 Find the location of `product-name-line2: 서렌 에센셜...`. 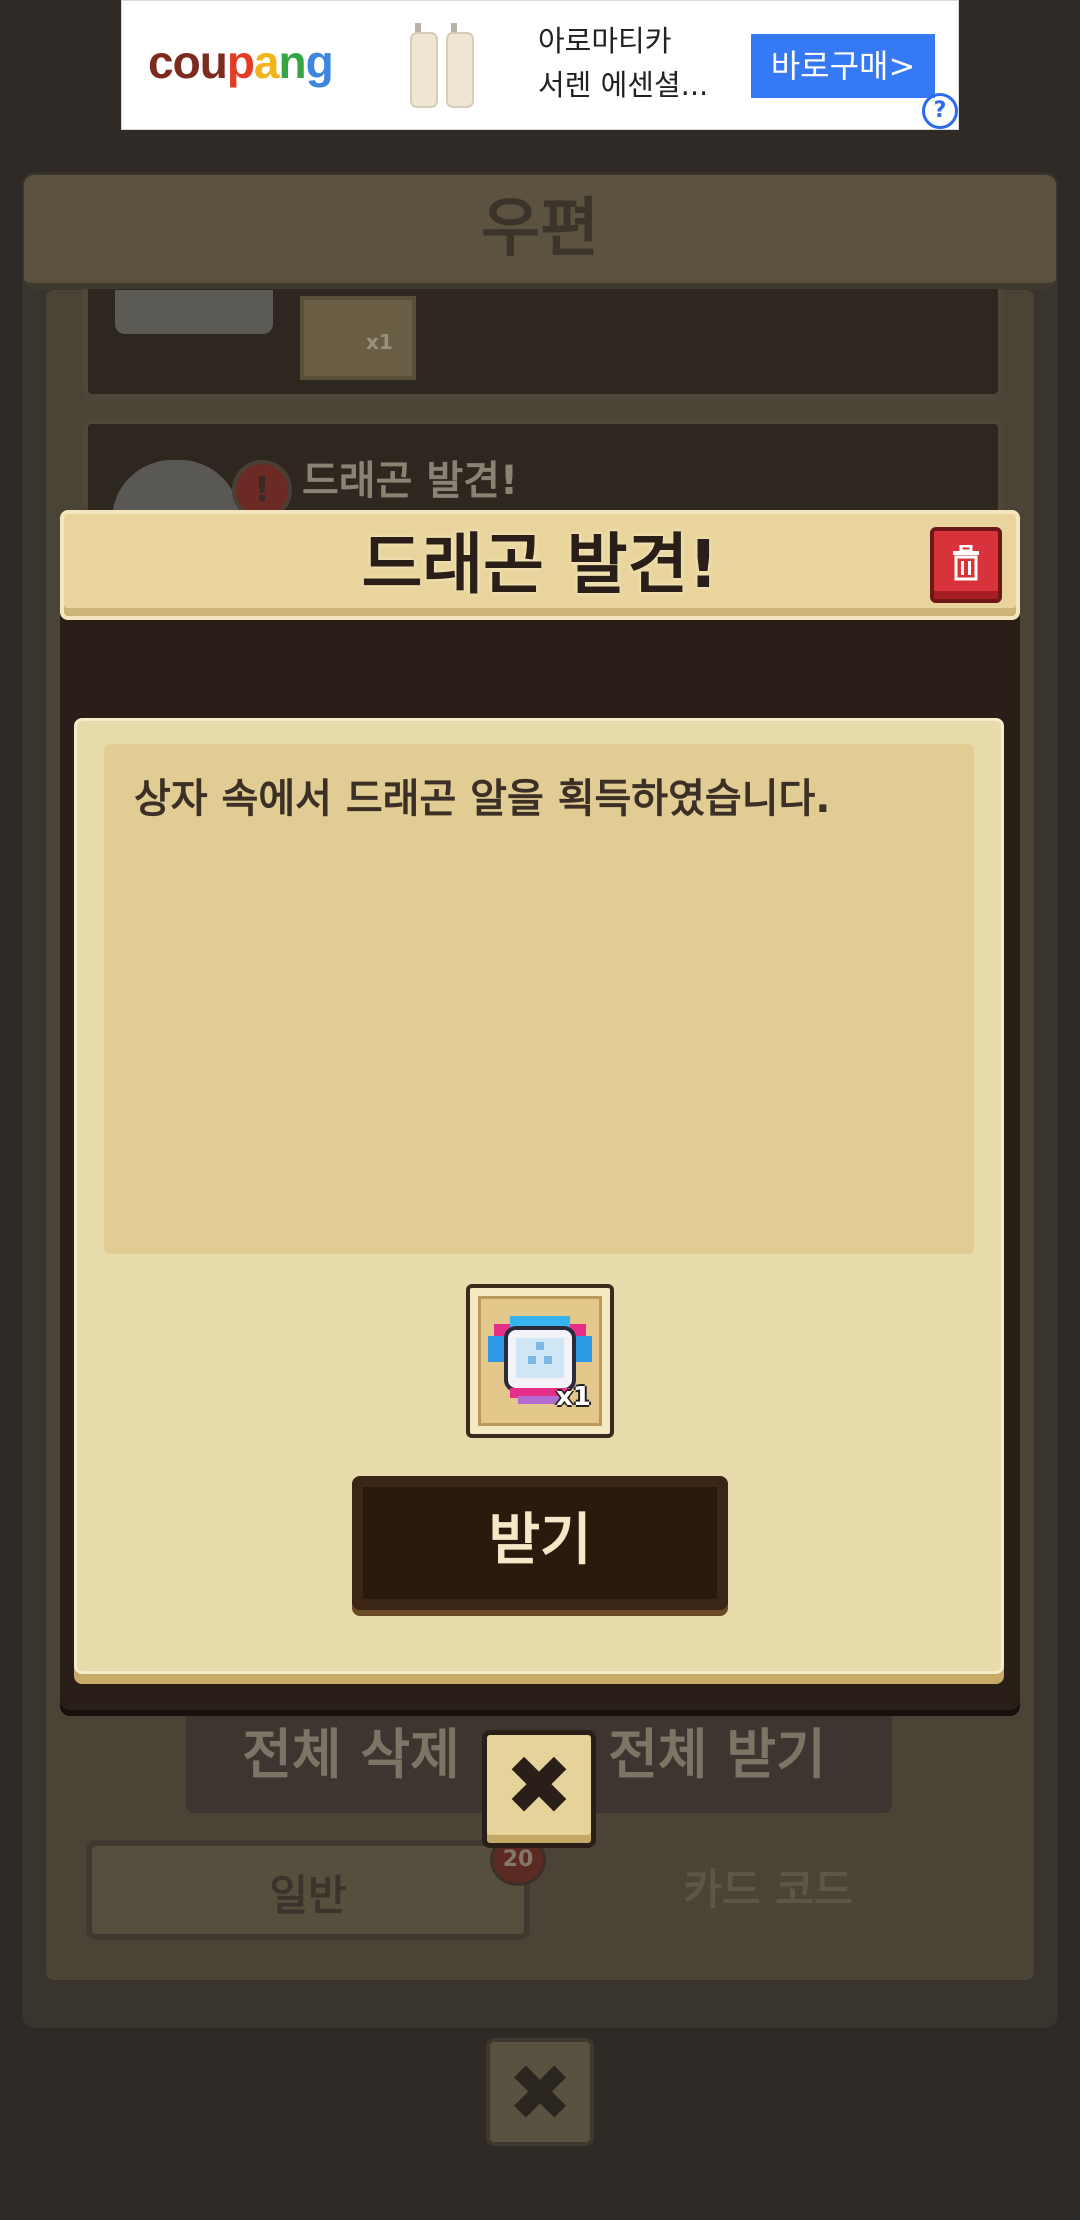

product-name-line2: 서렌 에센셜... is located at coordinates (623, 85).